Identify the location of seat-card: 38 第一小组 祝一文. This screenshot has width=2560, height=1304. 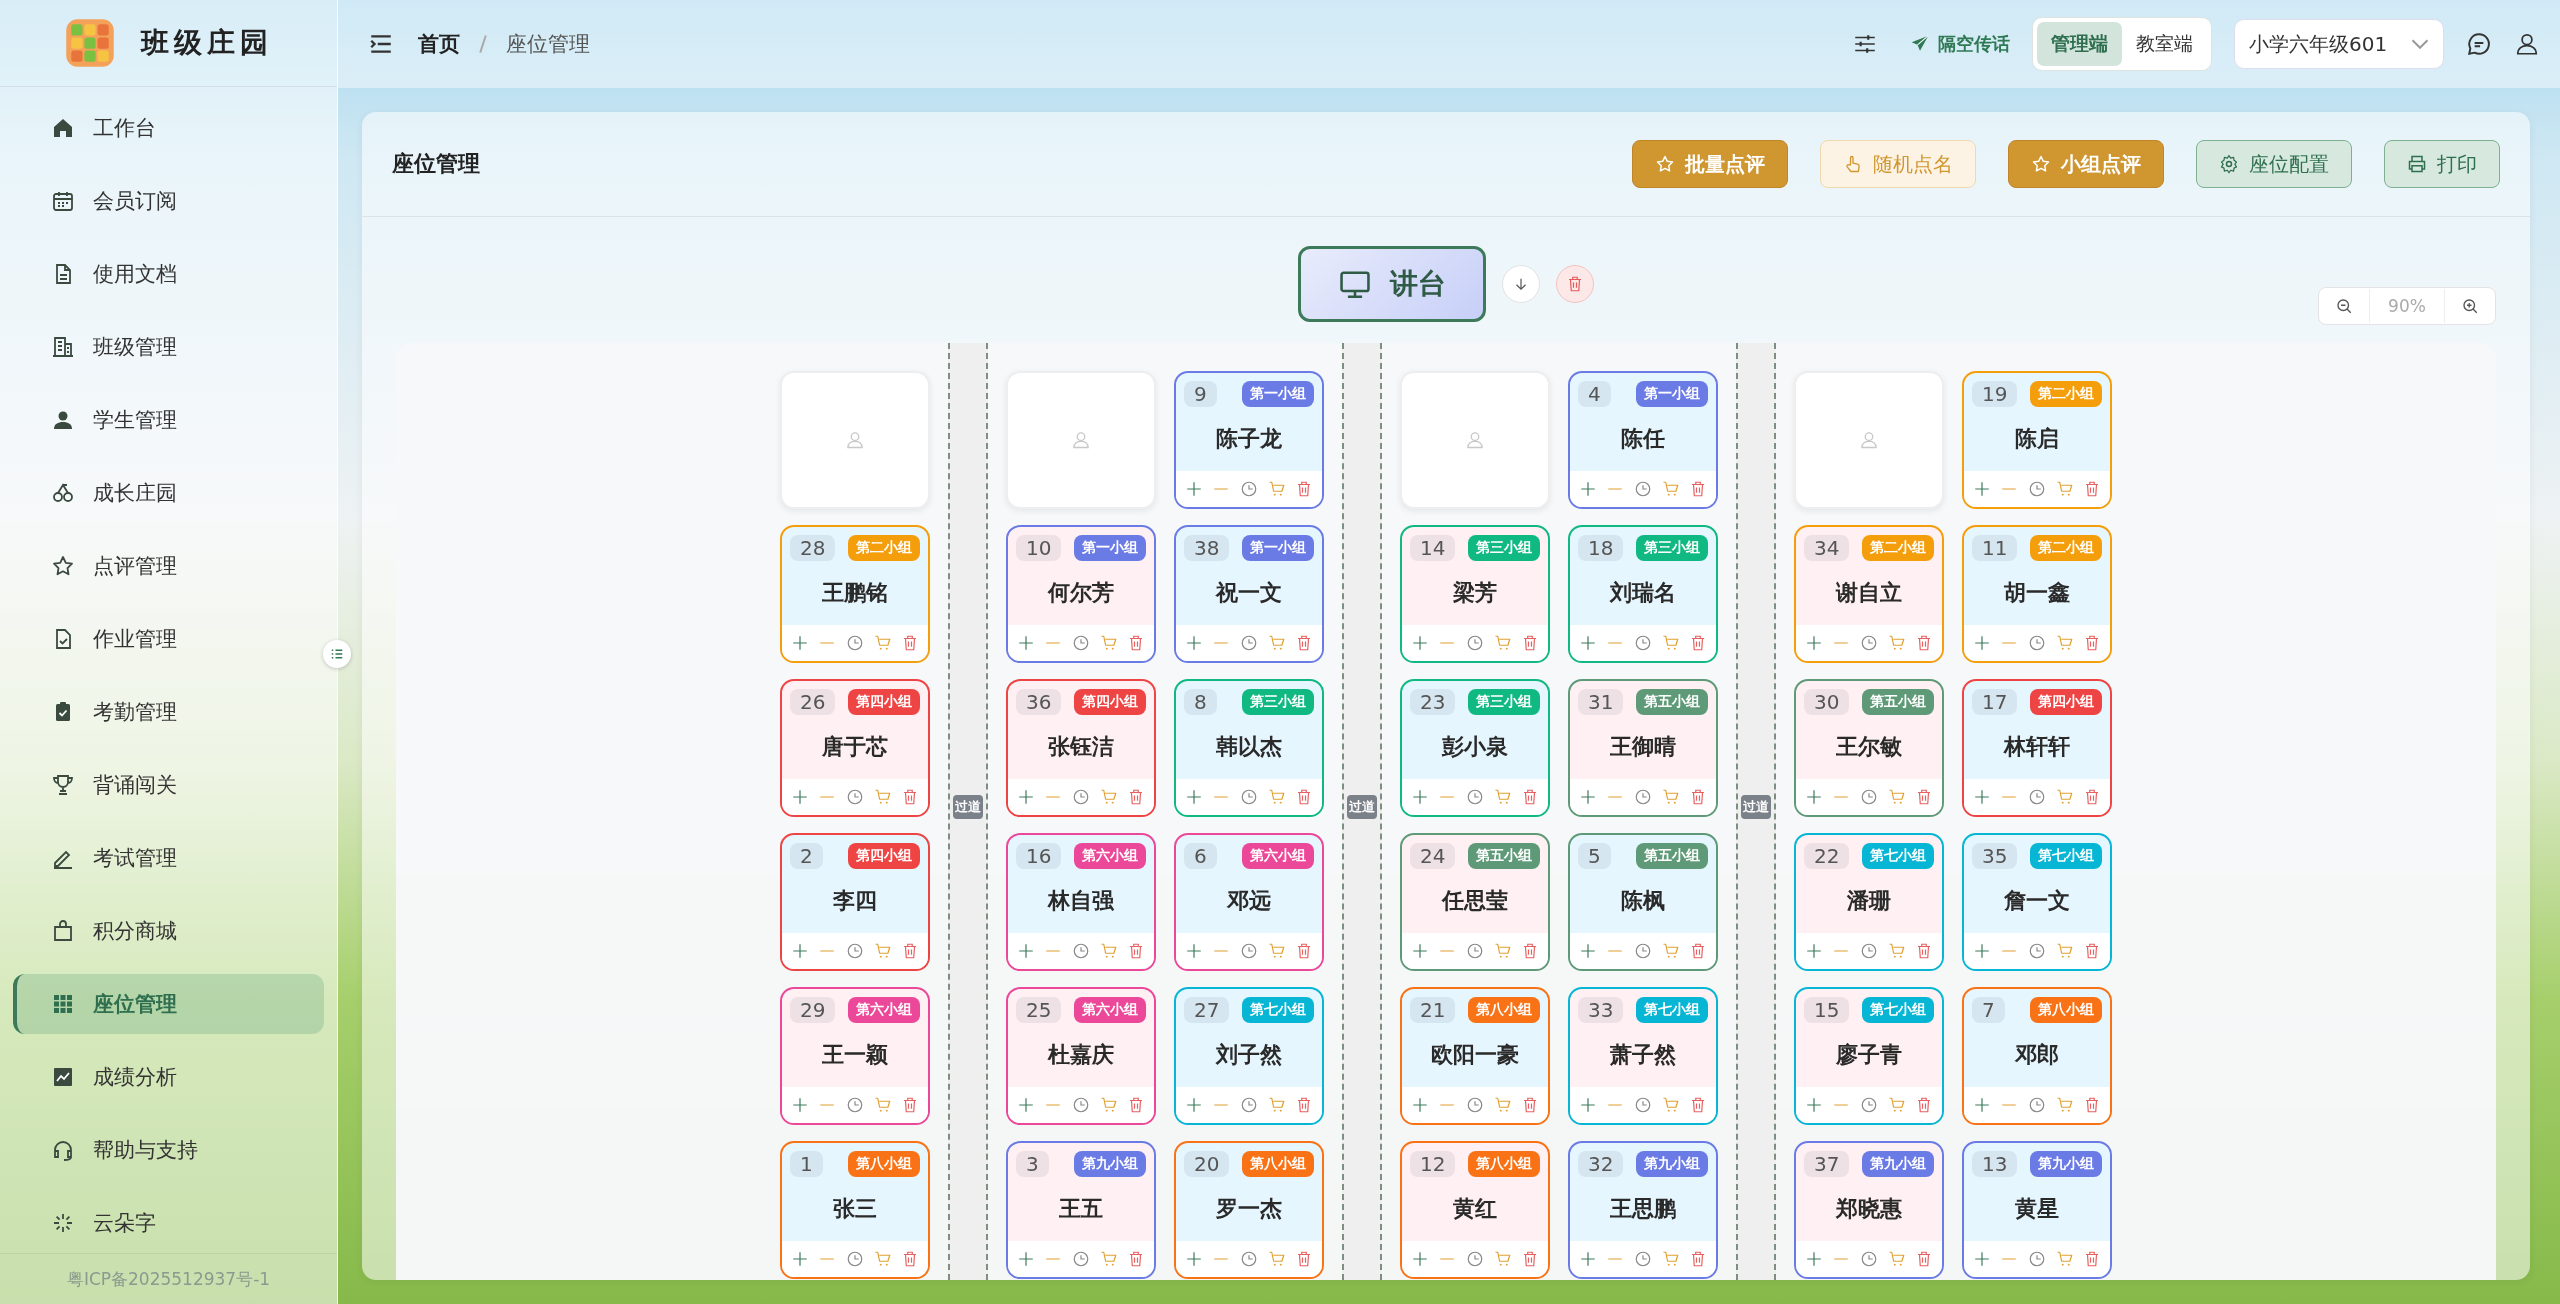
(1249, 594).